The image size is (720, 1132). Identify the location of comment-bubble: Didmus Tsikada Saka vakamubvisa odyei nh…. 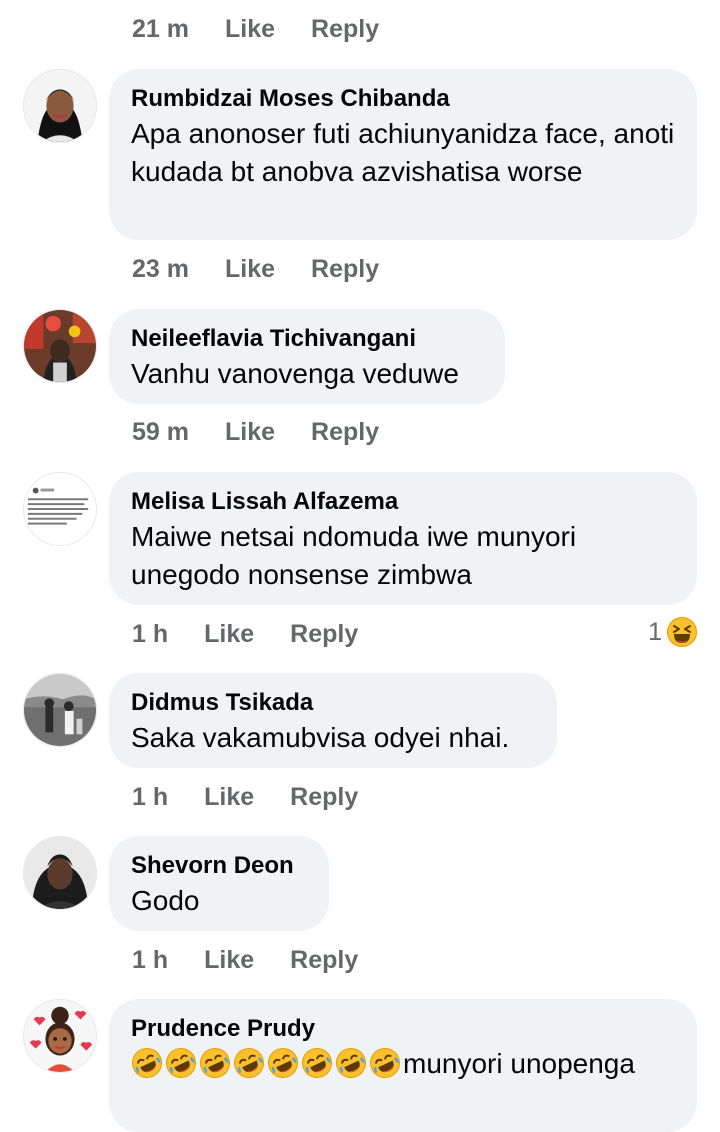
(333, 720).